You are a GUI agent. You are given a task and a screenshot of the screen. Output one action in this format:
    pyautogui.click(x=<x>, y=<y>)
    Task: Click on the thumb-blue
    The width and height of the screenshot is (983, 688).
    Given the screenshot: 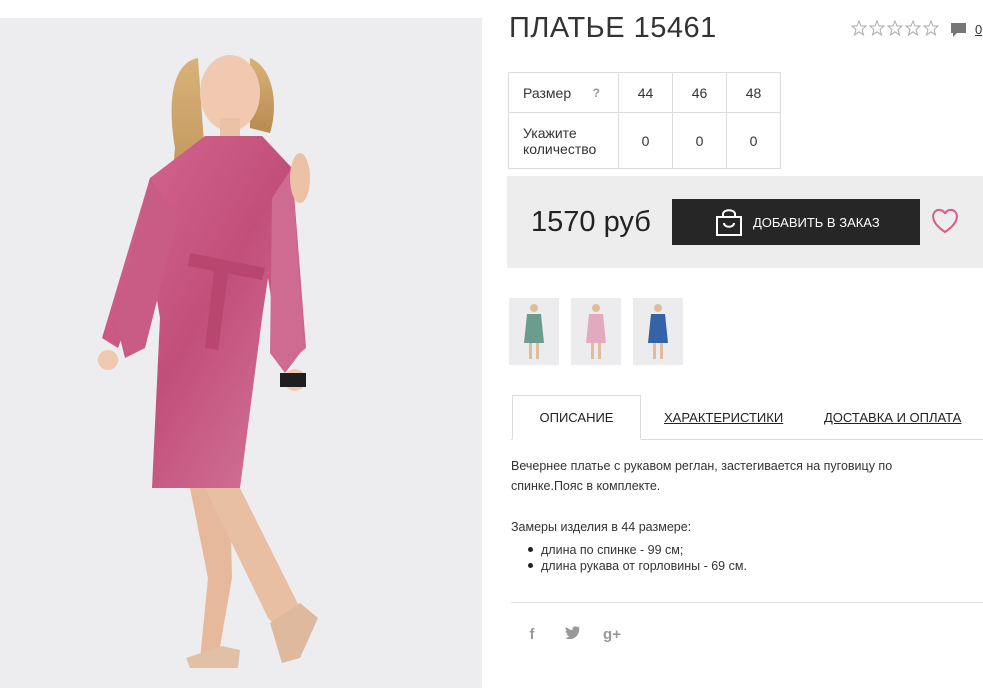 What is the action you would take?
    pyautogui.click(x=658, y=331)
    